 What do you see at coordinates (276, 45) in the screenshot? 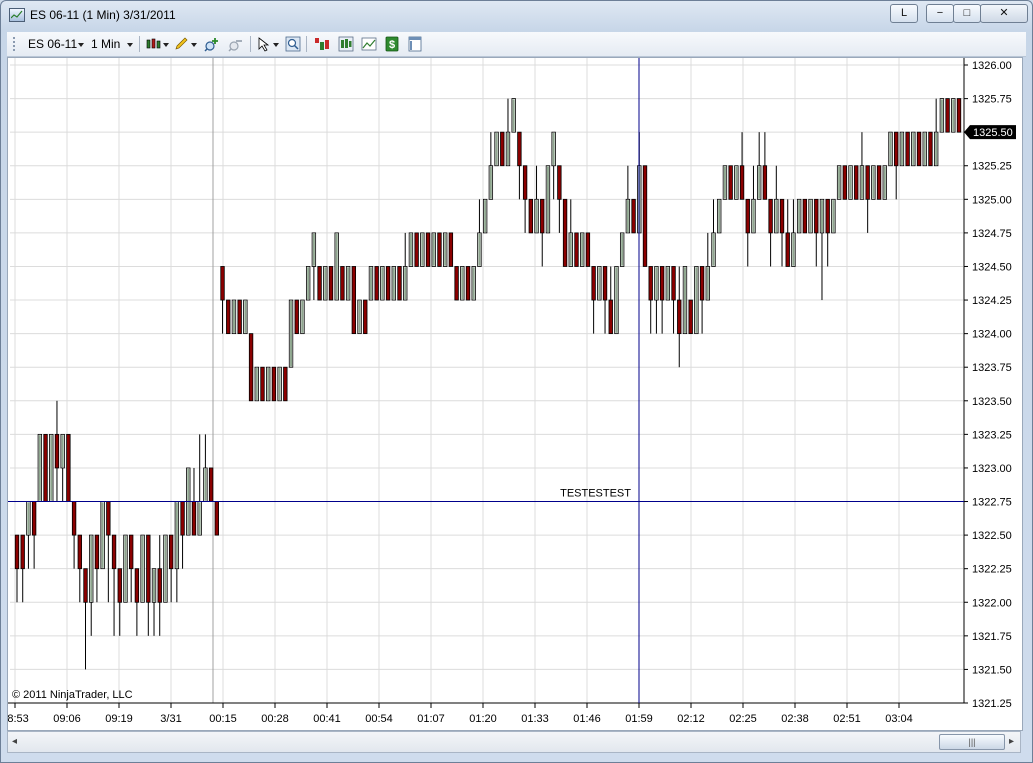
I see `pointer-dropdown-icon` at bounding box center [276, 45].